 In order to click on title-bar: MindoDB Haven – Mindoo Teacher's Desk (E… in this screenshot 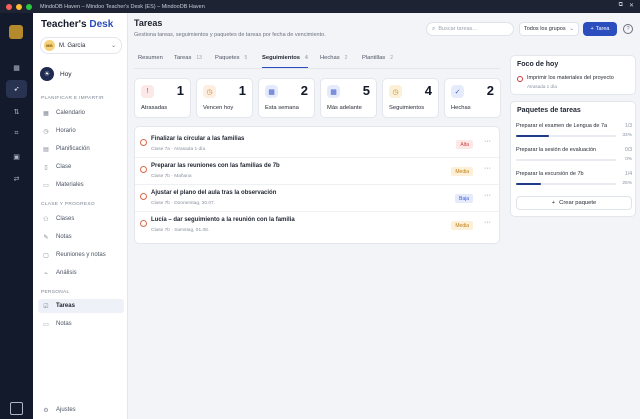, I will do `click(320, 6)`.